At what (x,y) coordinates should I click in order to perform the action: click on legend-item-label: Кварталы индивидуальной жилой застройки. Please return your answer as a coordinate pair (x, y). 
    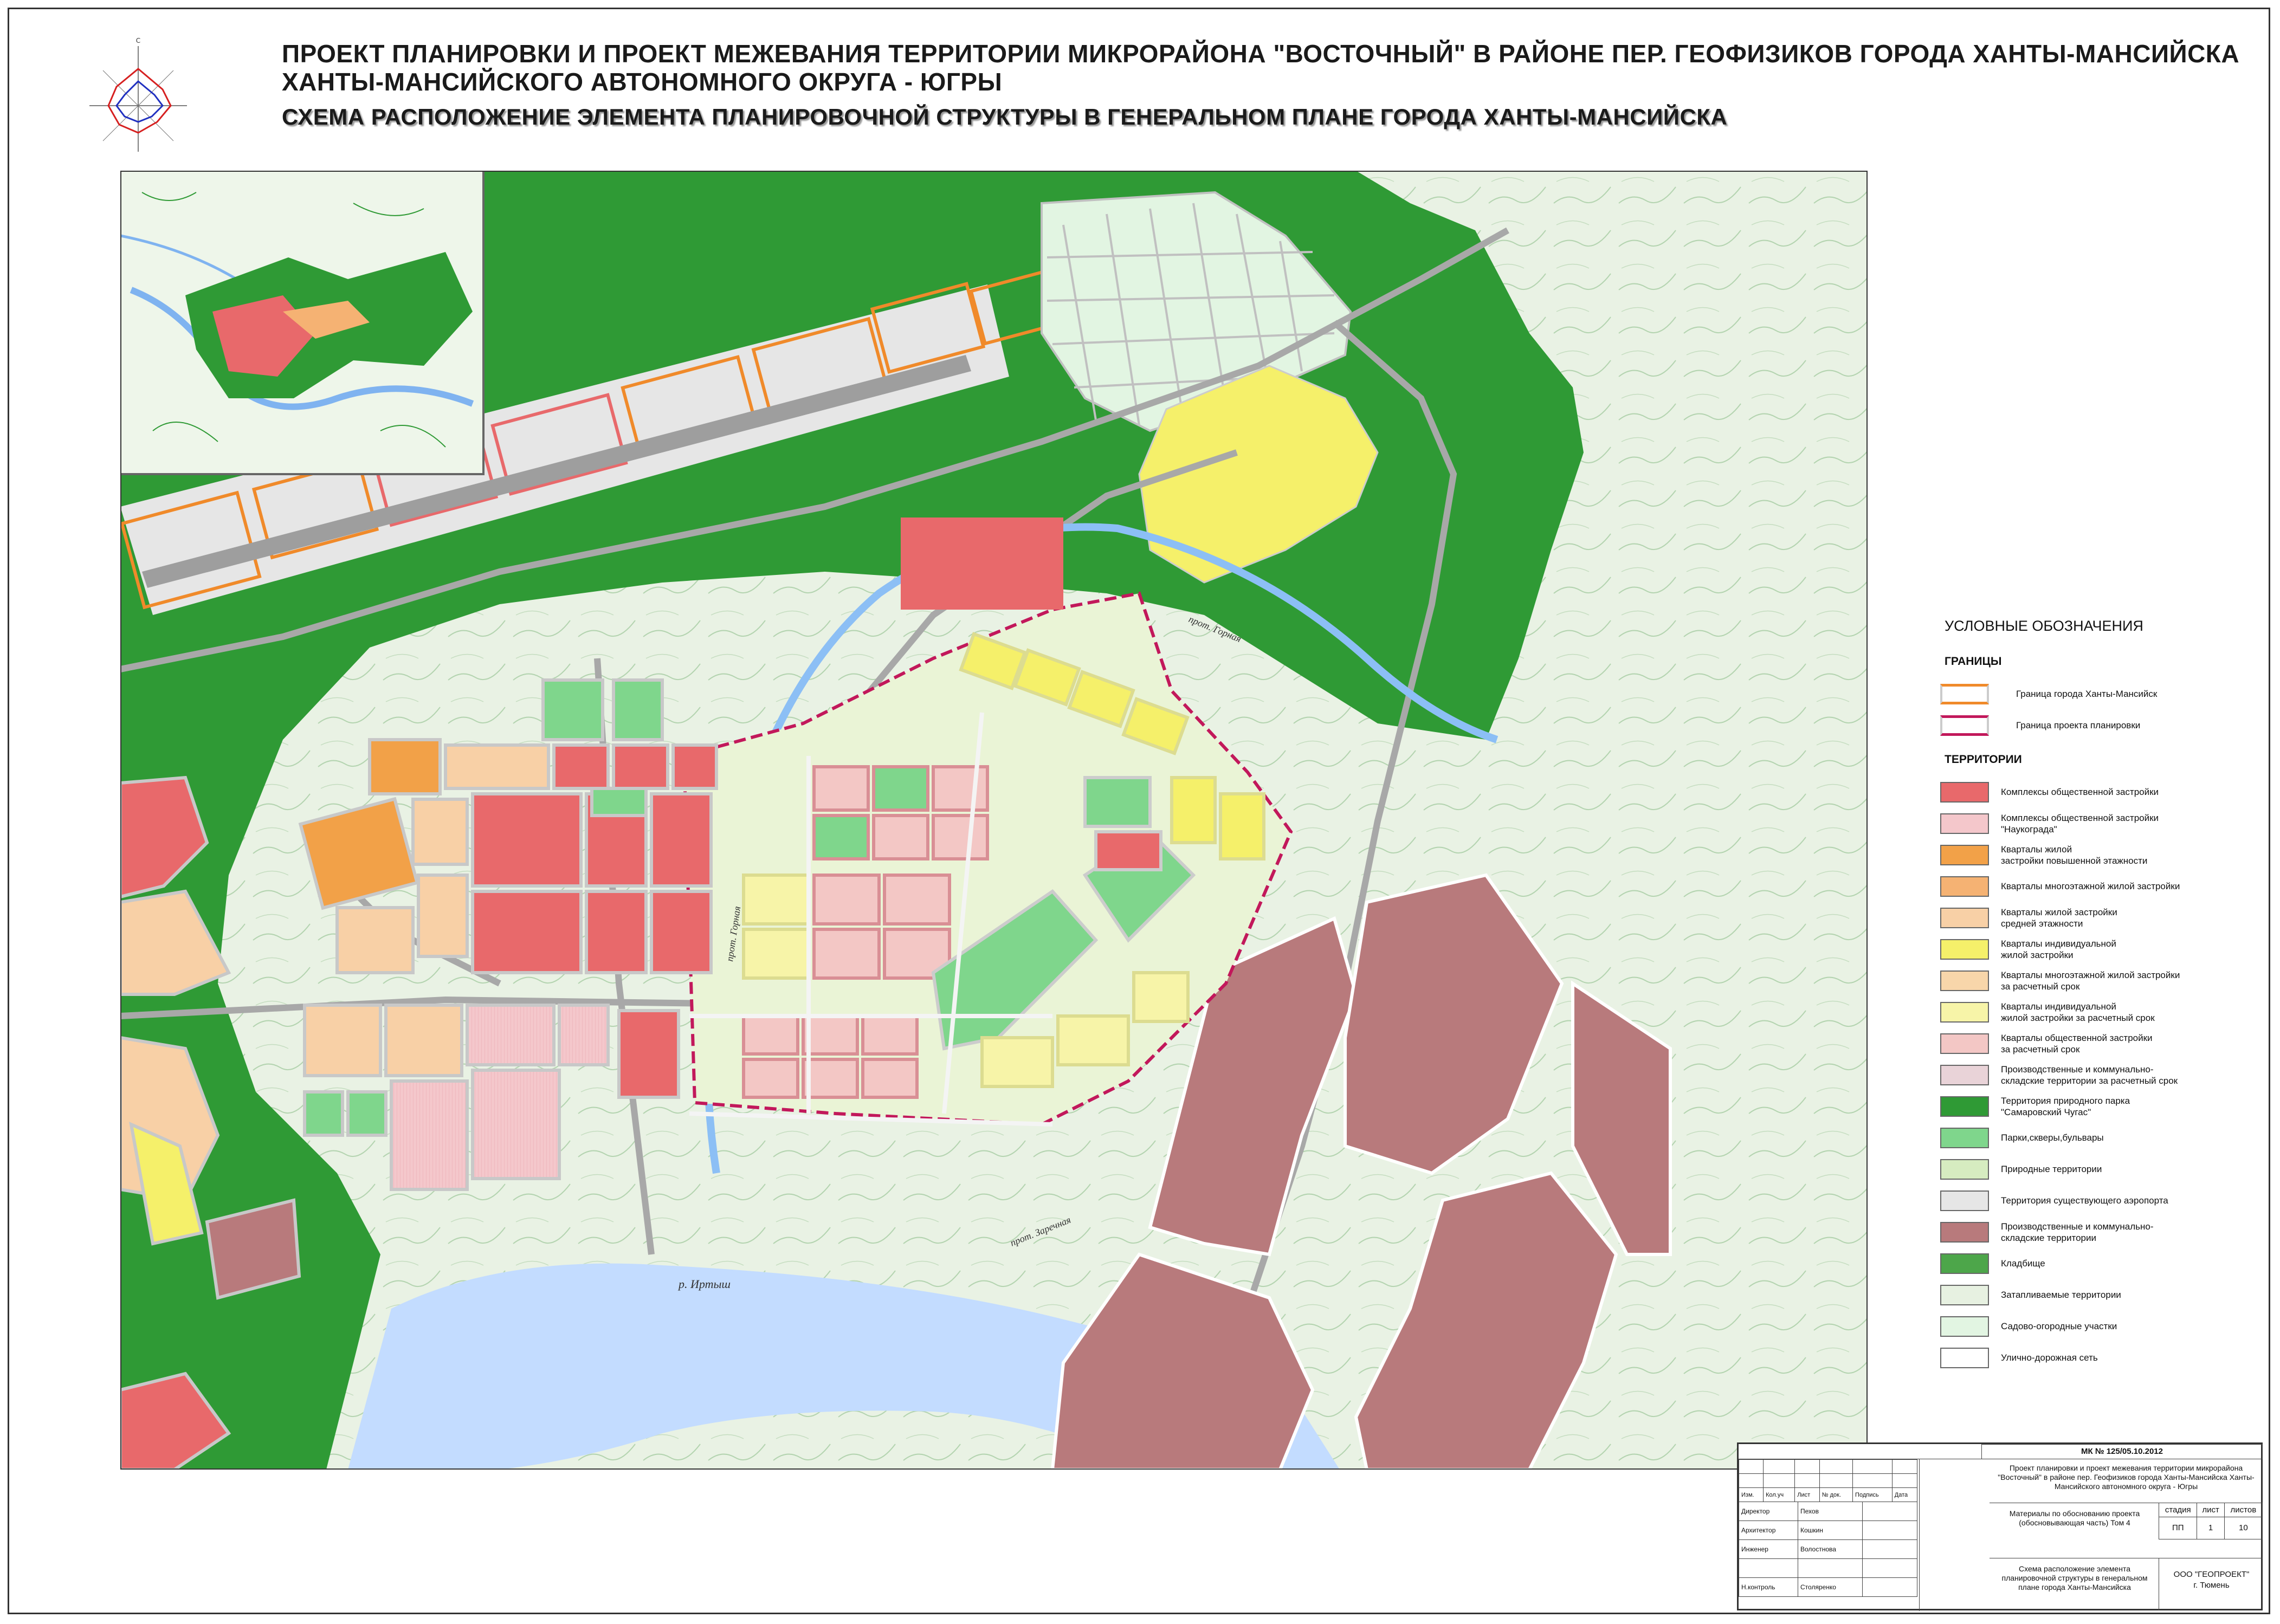
    Looking at the image, I should click on (2058, 949).